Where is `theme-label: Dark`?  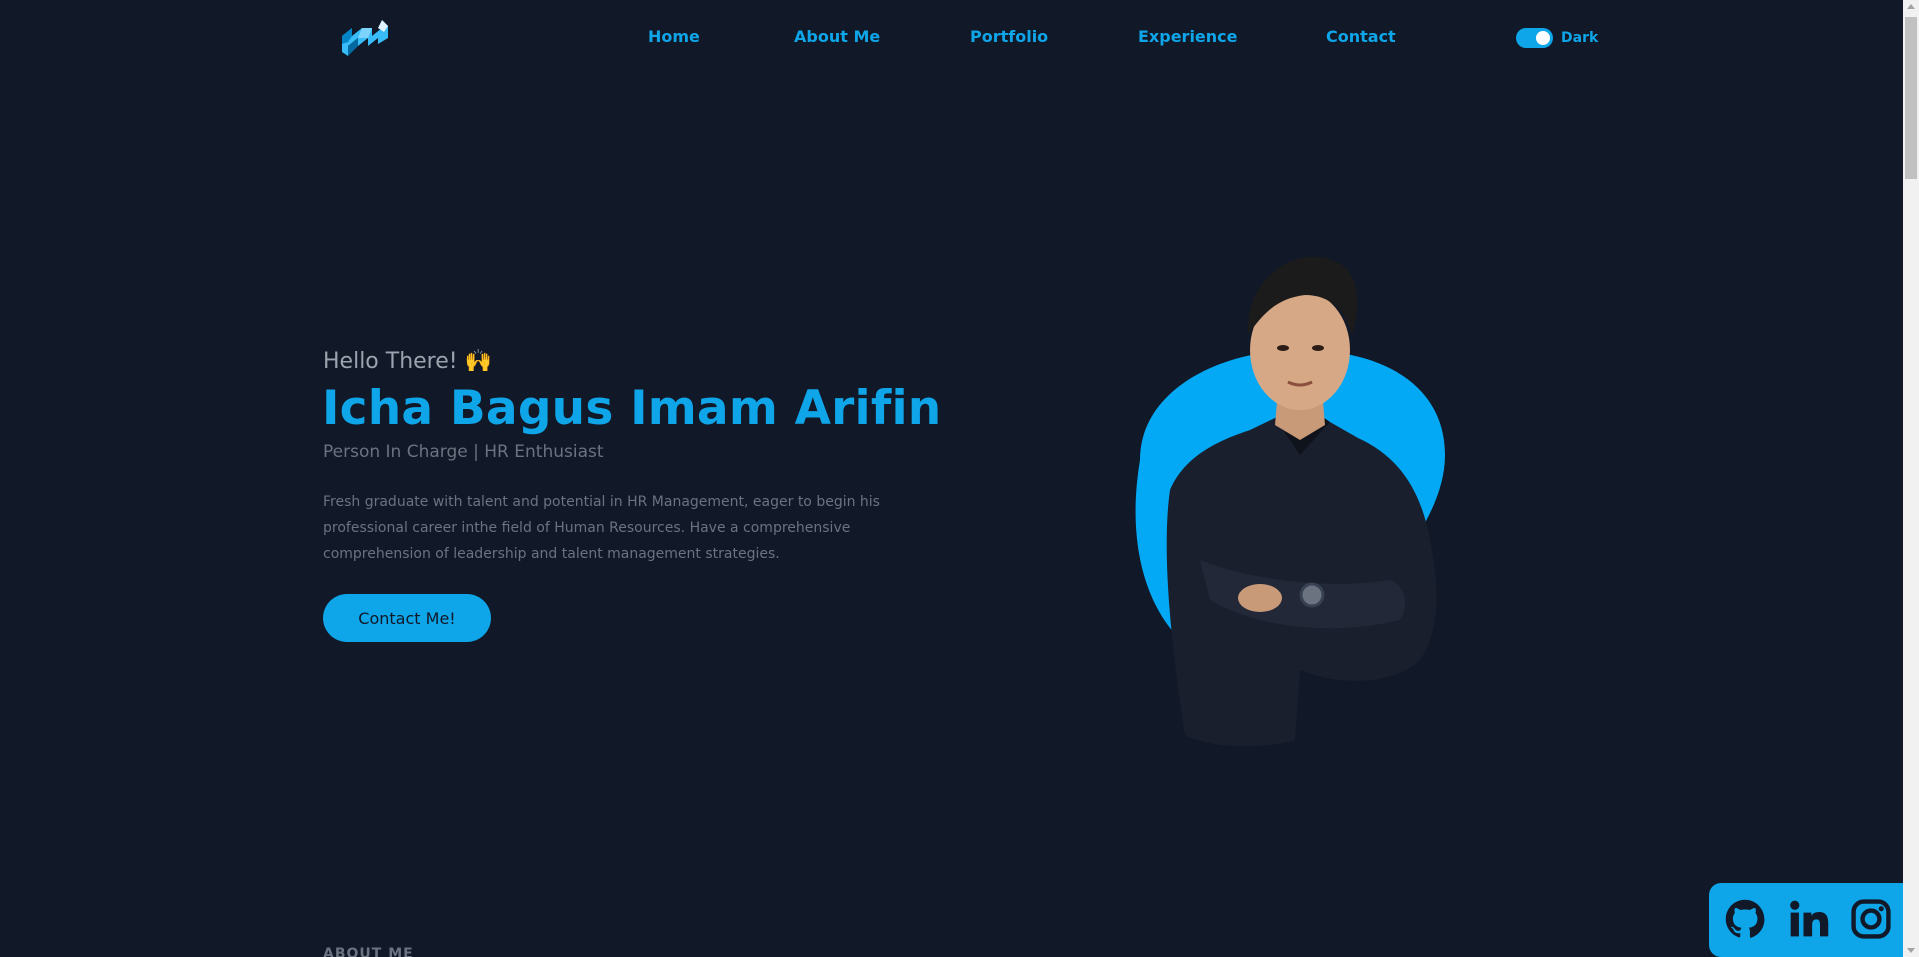 theme-label: Dark is located at coordinates (1580, 38).